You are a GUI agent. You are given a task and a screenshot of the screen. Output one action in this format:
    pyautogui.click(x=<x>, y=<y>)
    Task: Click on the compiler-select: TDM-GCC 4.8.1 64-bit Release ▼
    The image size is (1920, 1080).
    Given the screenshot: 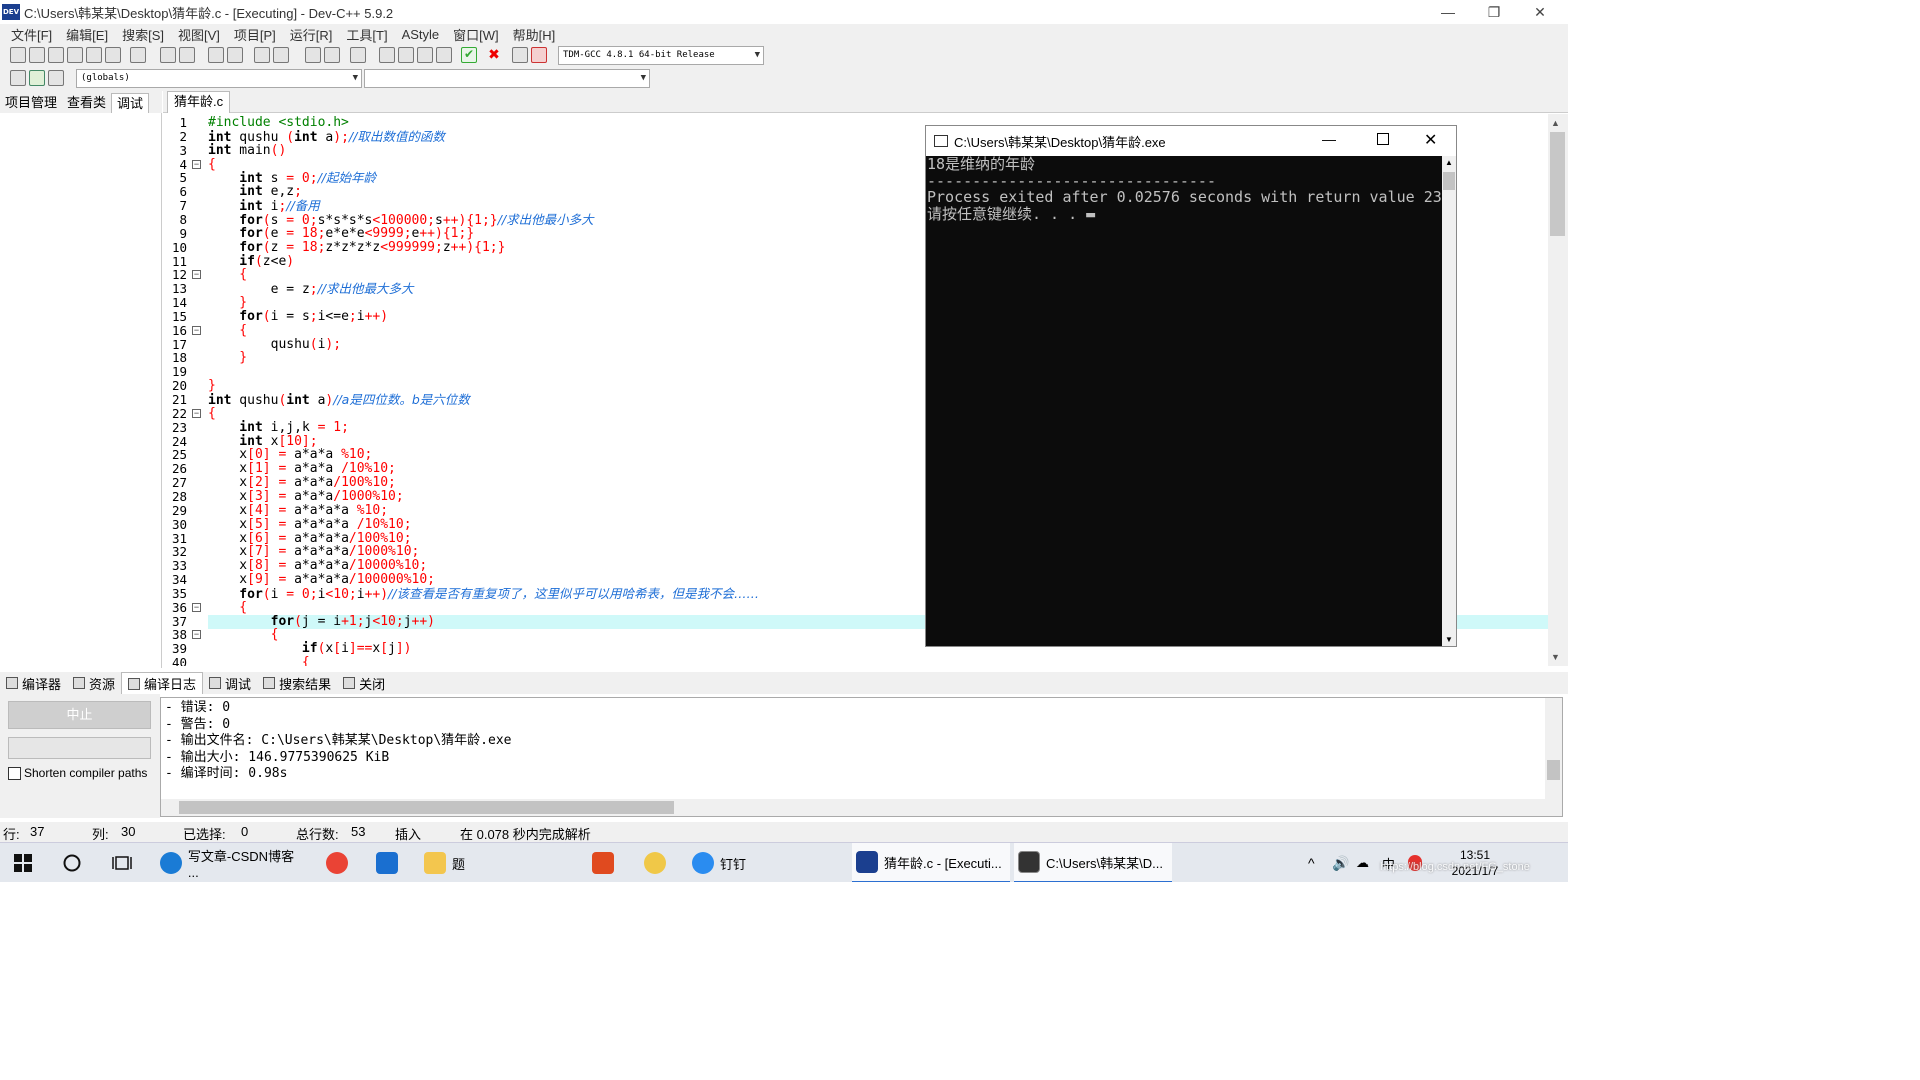 What is the action you would take?
    pyautogui.click(x=661, y=55)
    